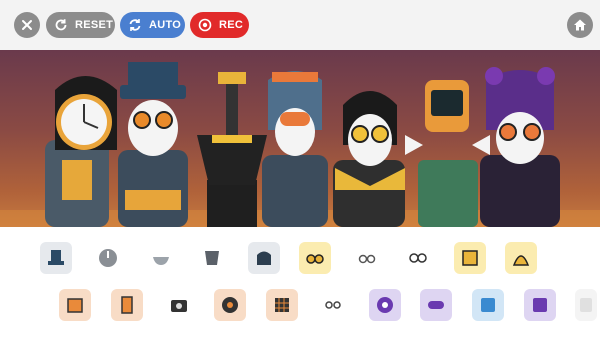  Describe the element at coordinates (300, 25) in the screenshot. I see `top-toolbar: RESET AUTO REC` at that location.